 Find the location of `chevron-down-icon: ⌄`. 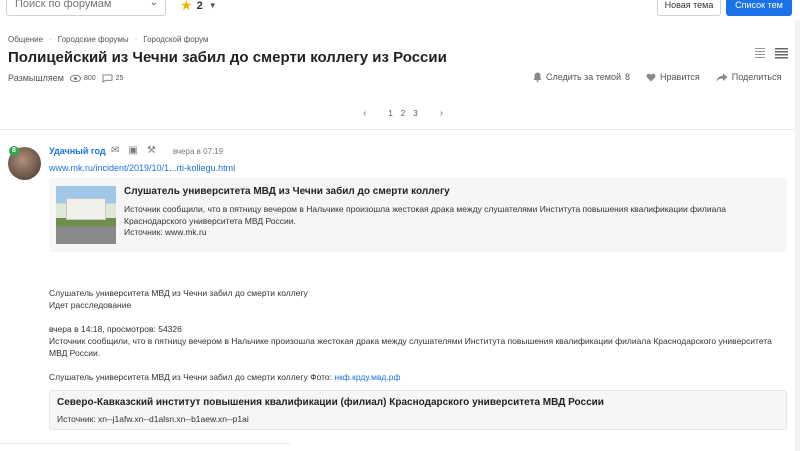

chevron-down-icon: ⌄ is located at coordinates (154, 4).